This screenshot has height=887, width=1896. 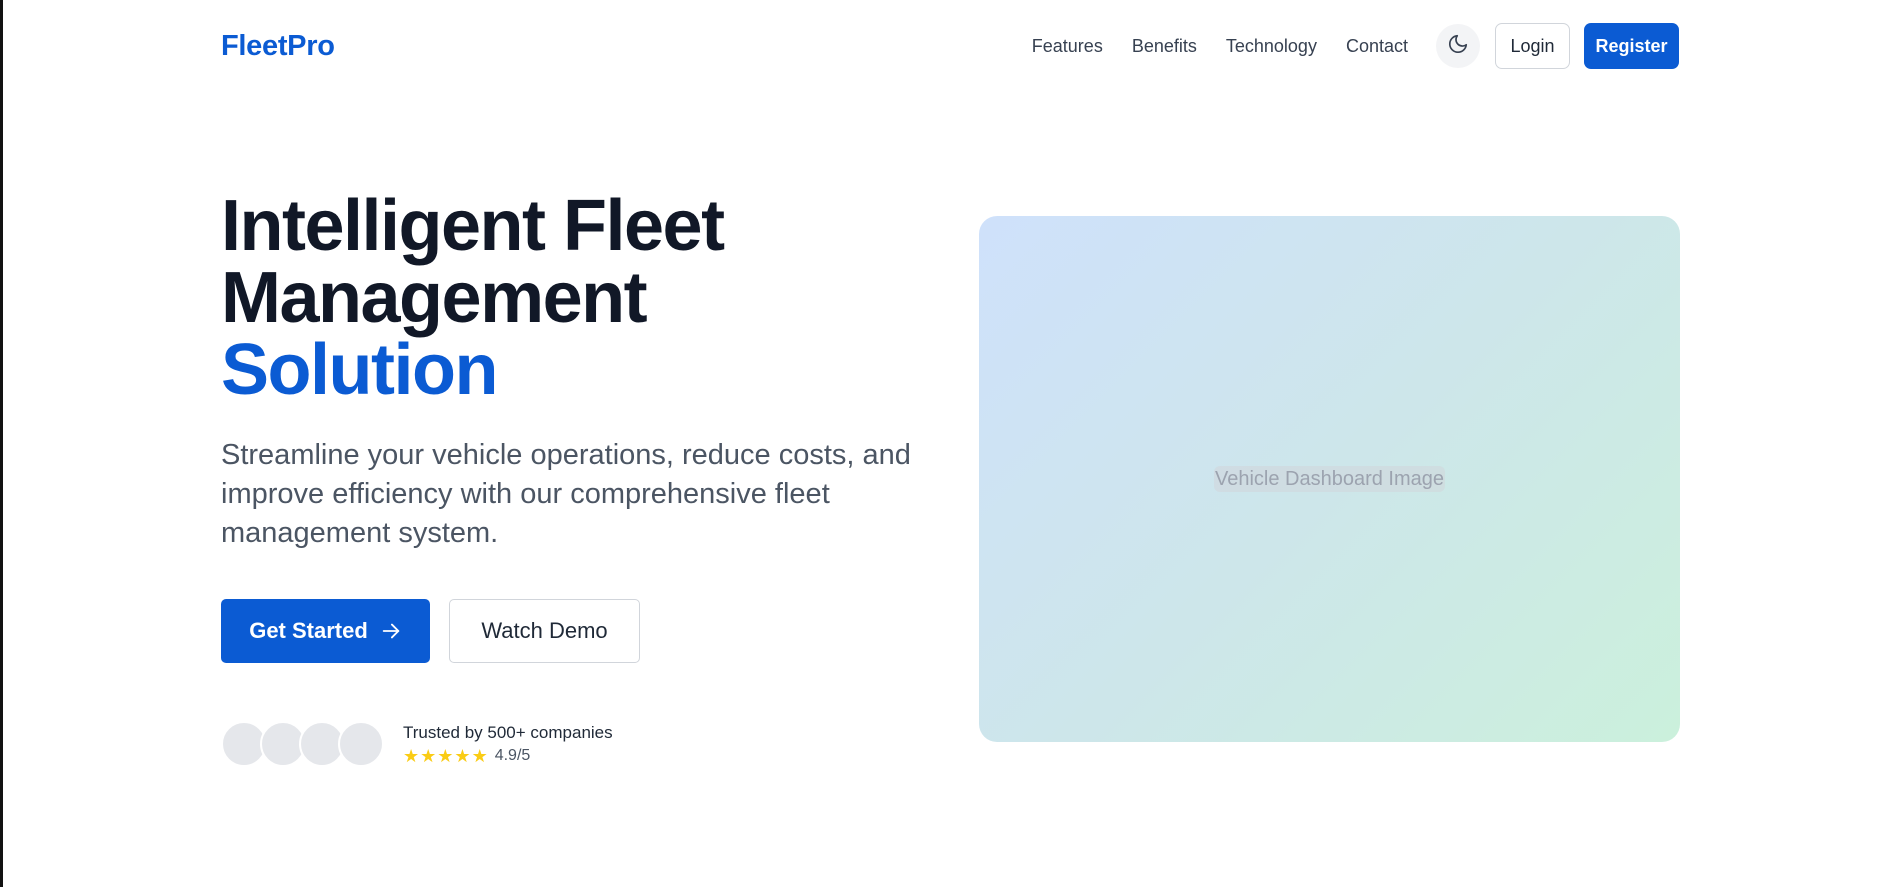 I want to click on star-rating: ★ ★ ★ ★ ★, so click(x=446, y=756).